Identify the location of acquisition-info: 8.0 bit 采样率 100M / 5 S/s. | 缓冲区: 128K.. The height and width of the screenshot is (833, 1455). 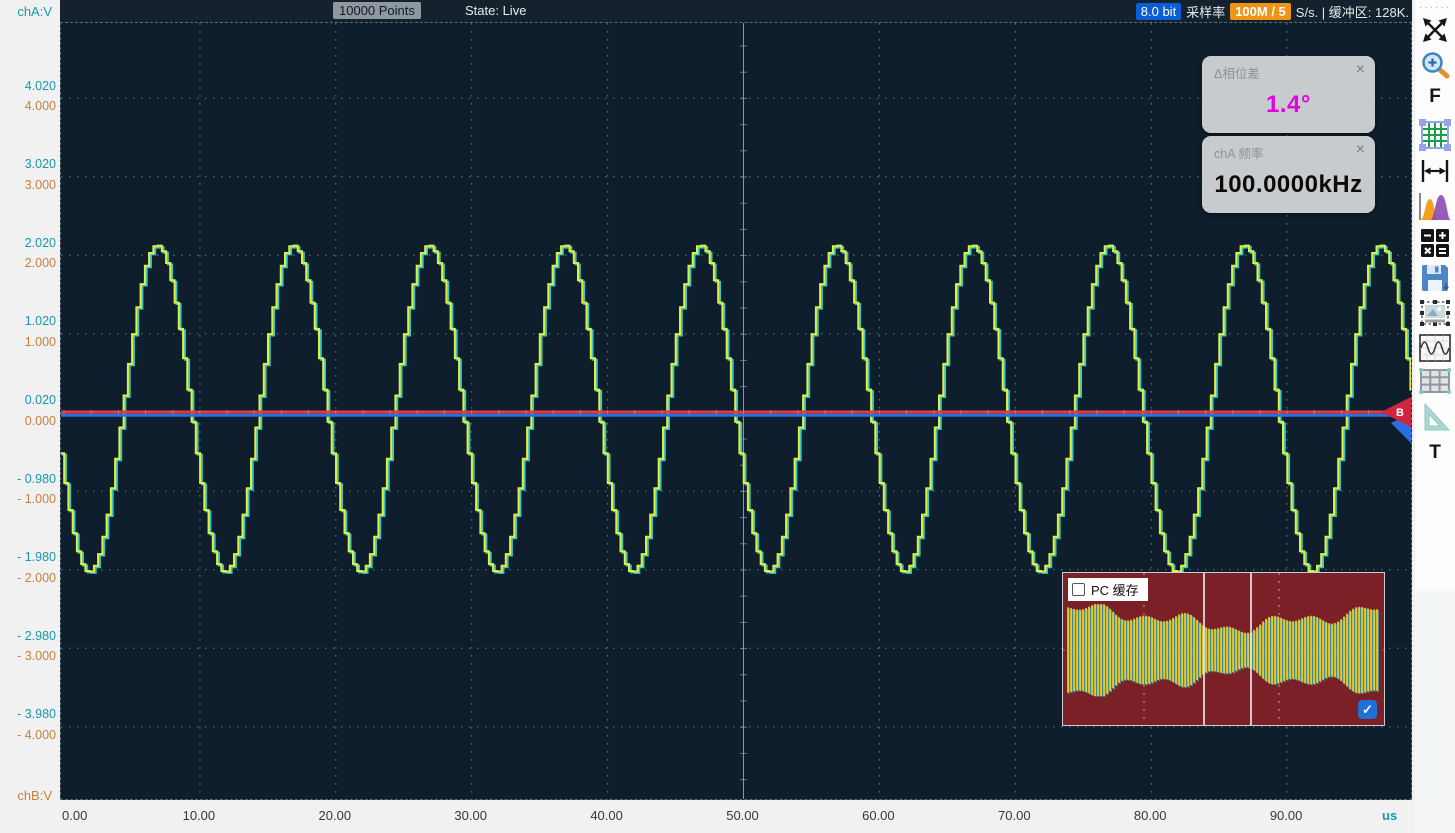
(1272, 11).